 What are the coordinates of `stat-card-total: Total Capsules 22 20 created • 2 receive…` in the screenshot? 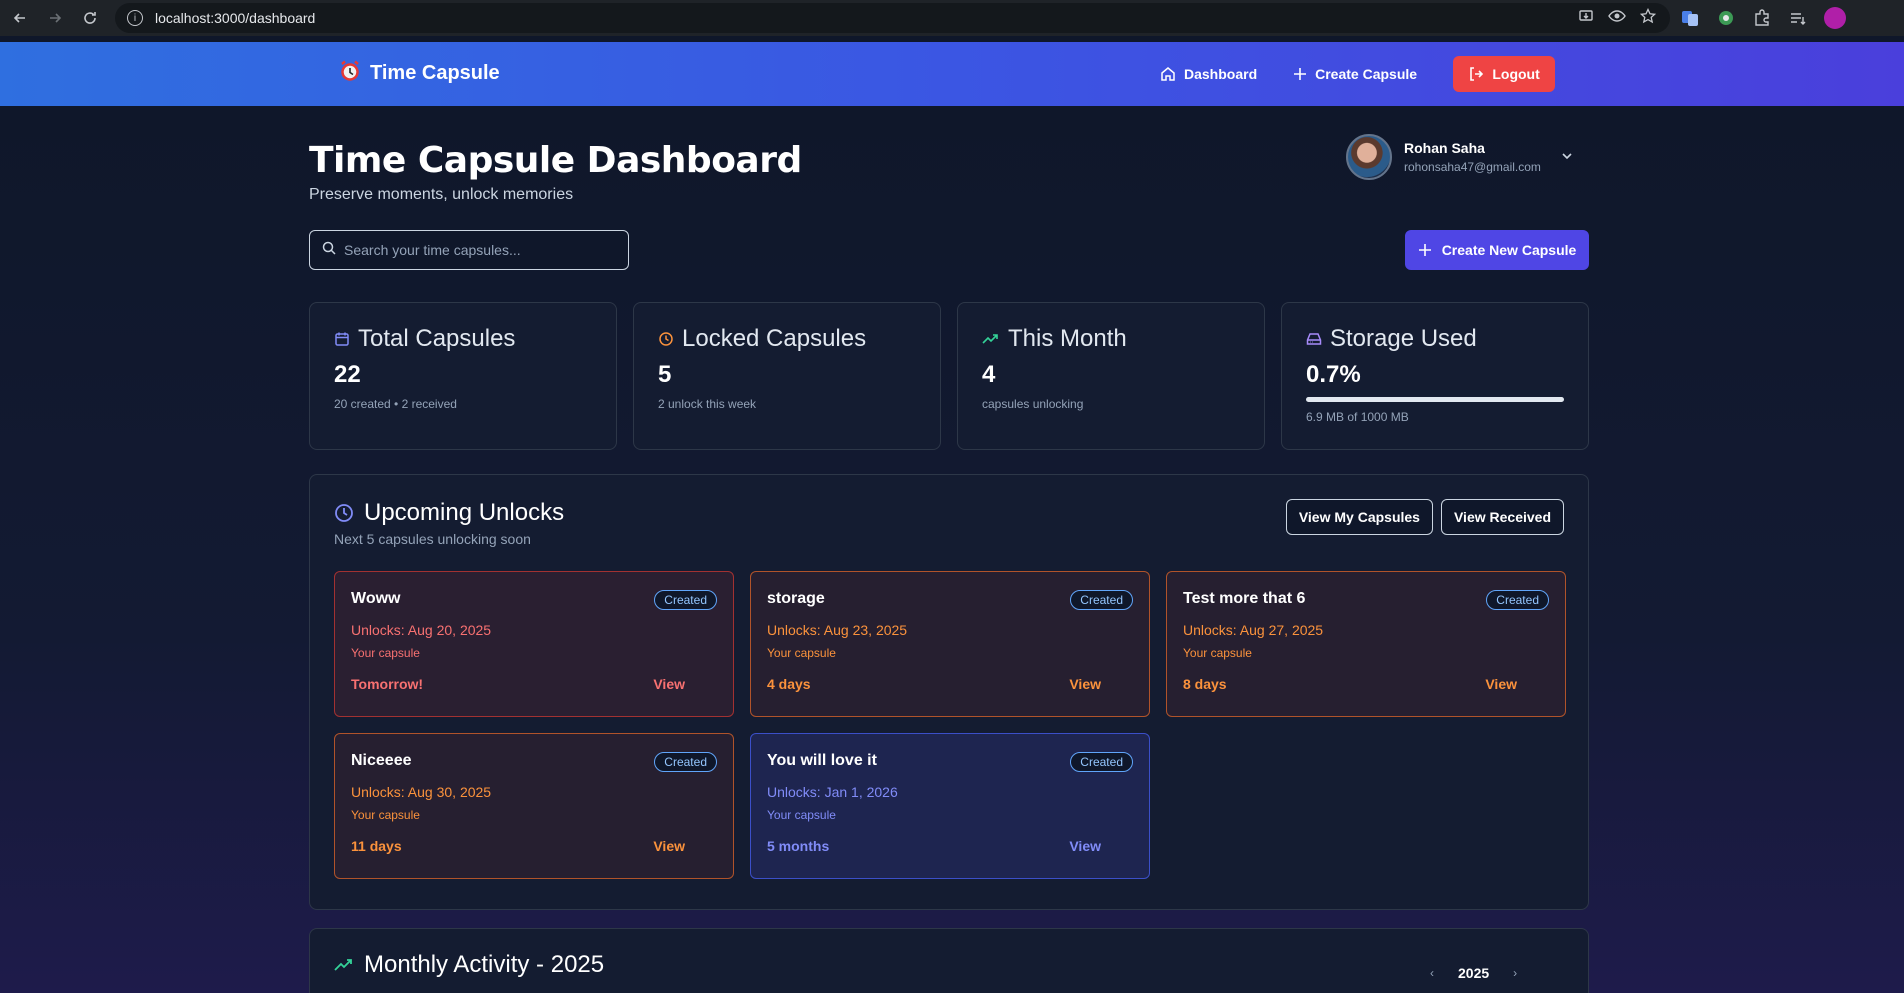 It's located at (463, 376).